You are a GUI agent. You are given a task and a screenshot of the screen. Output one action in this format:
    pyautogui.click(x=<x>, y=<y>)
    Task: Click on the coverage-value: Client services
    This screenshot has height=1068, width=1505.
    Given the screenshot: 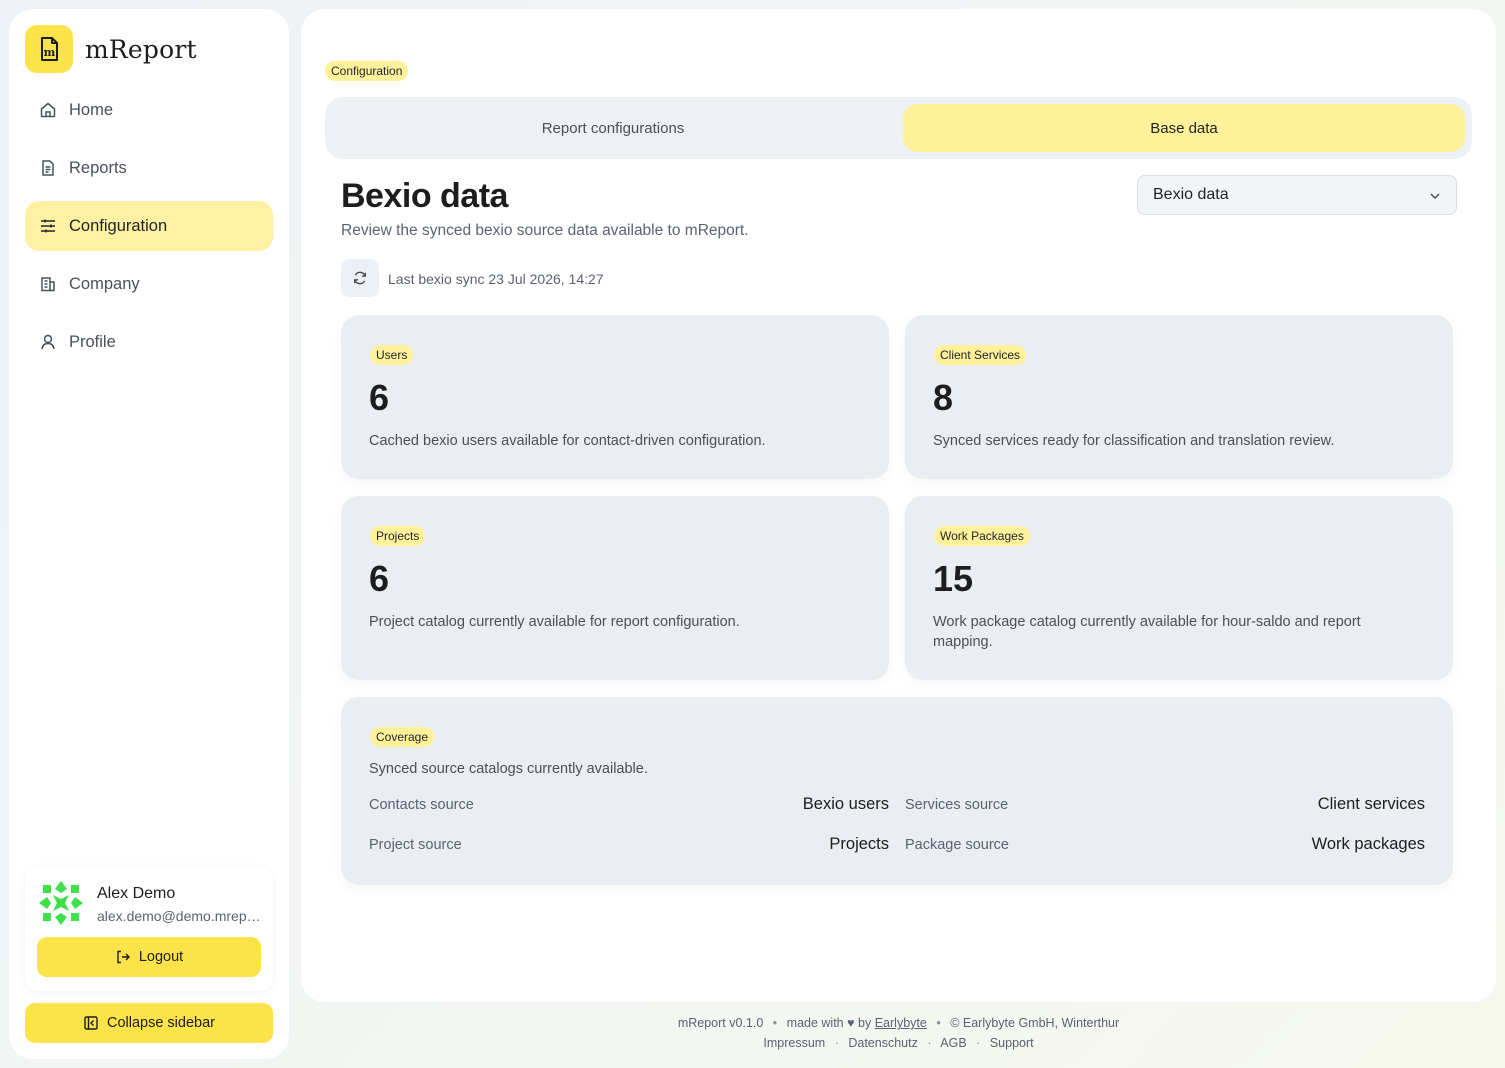 What is the action you would take?
    pyautogui.click(x=1371, y=804)
    